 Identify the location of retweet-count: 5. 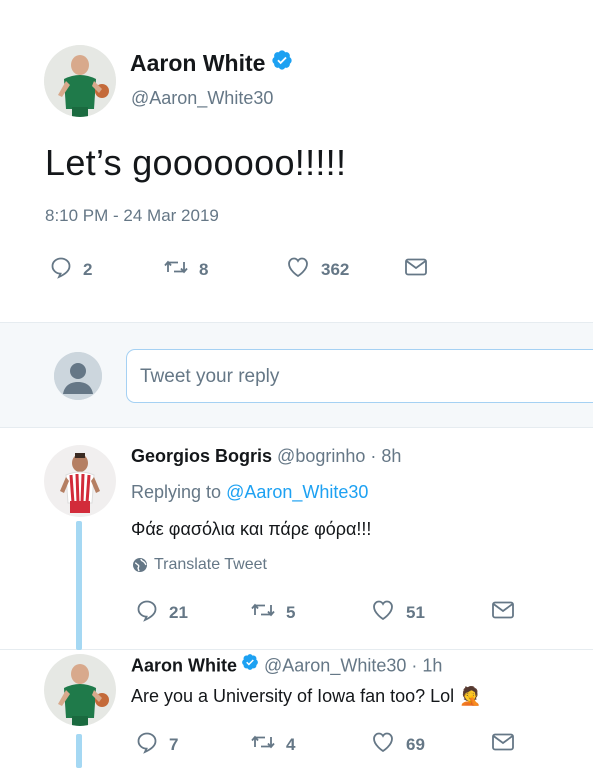
(291, 612).